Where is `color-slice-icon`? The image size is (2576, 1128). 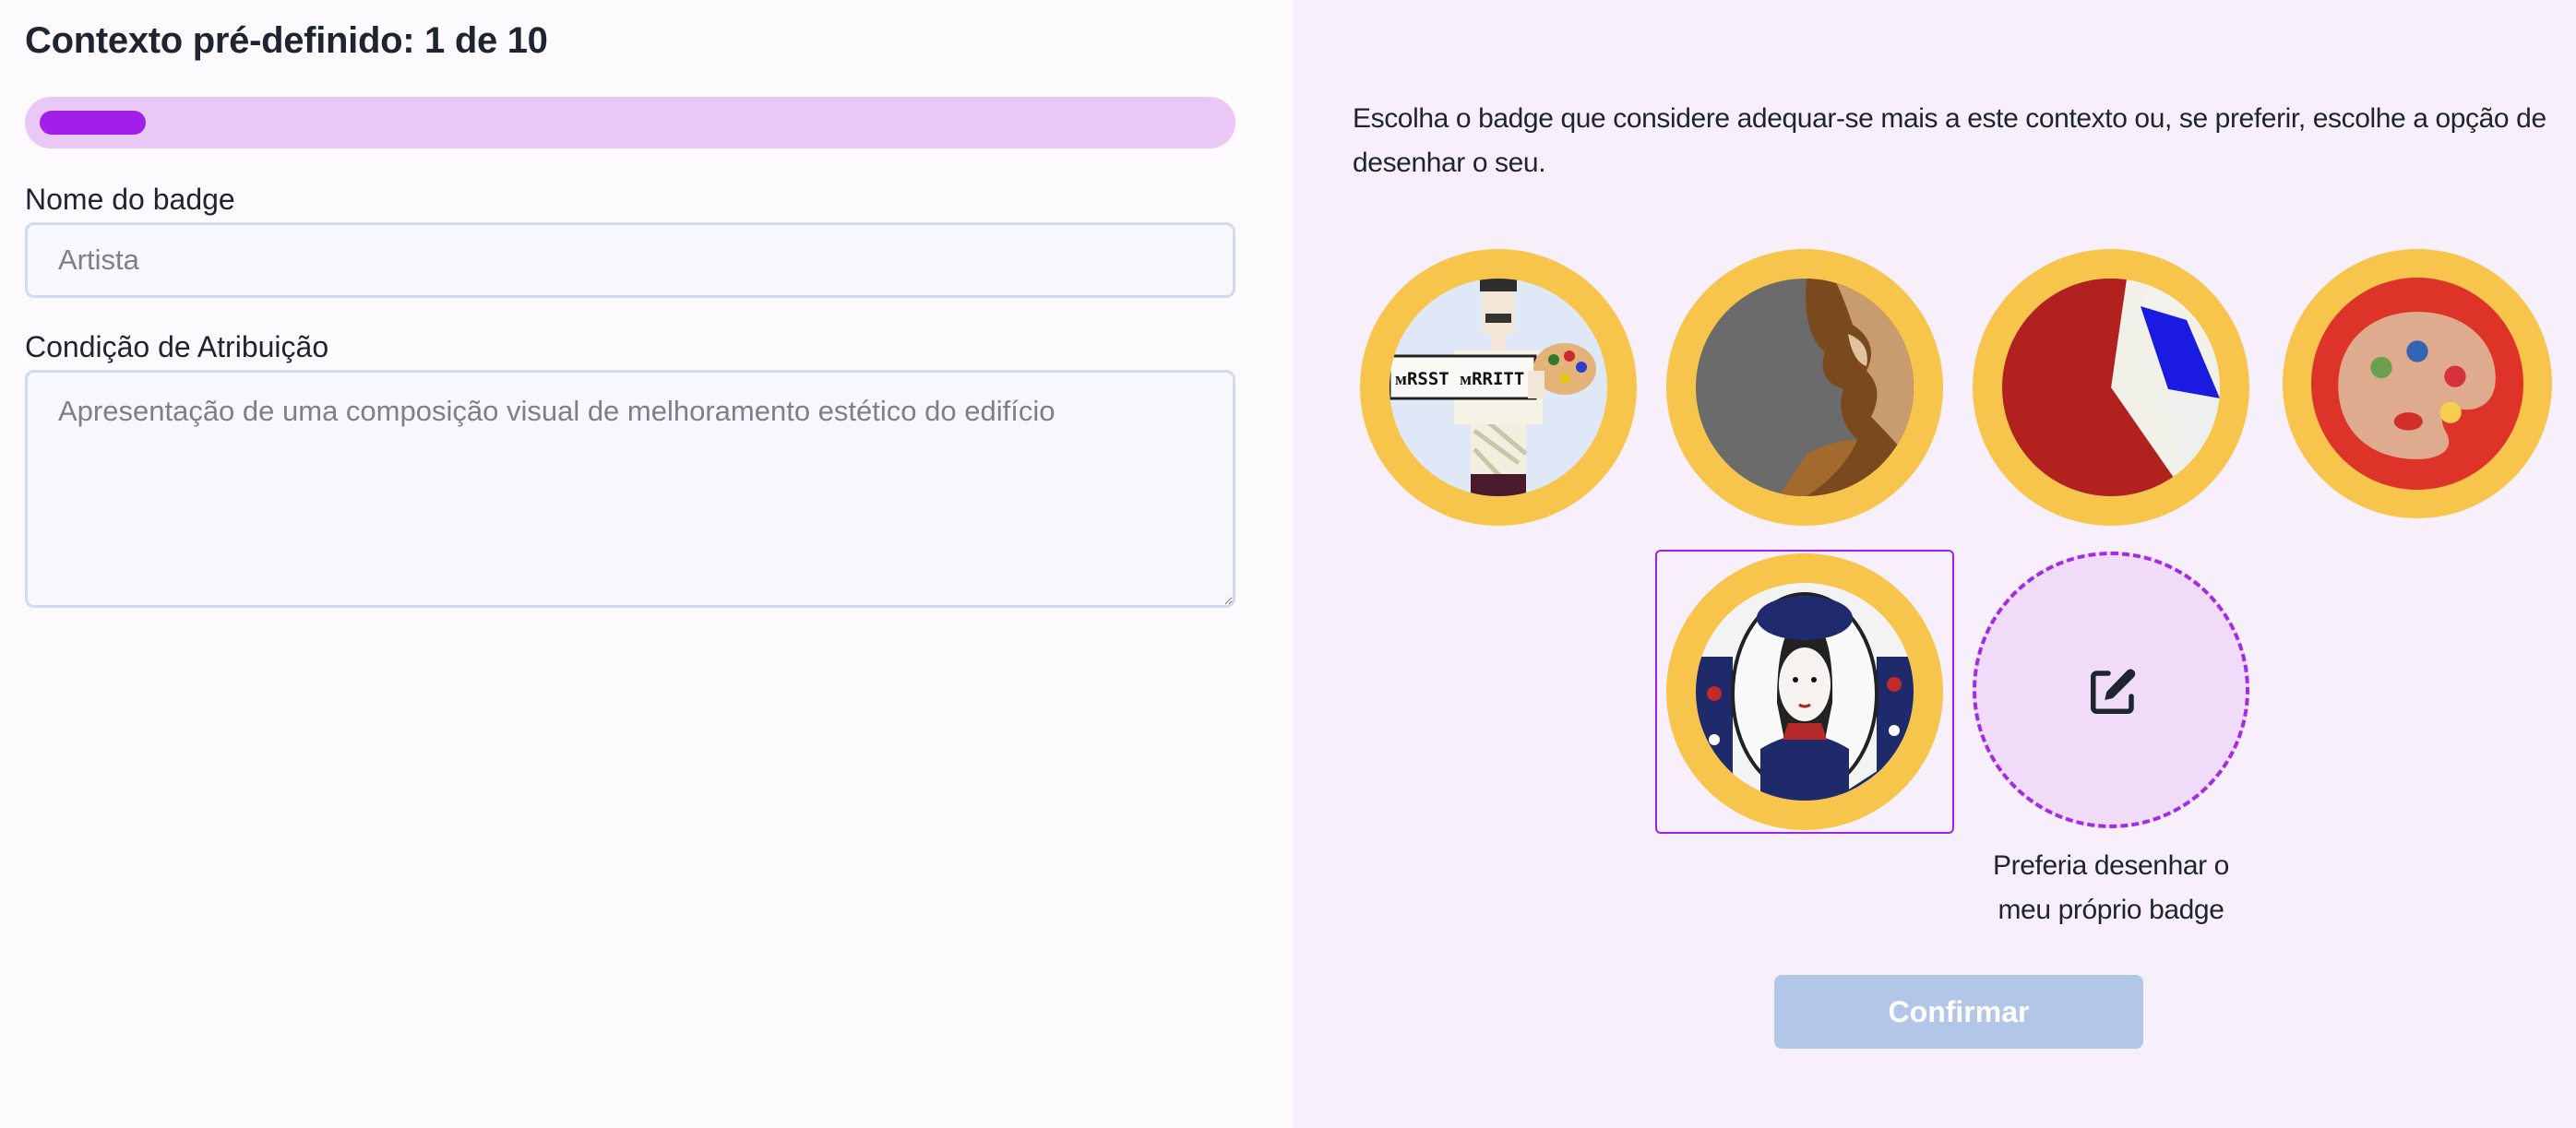
color-slice-icon is located at coordinates (2111, 387).